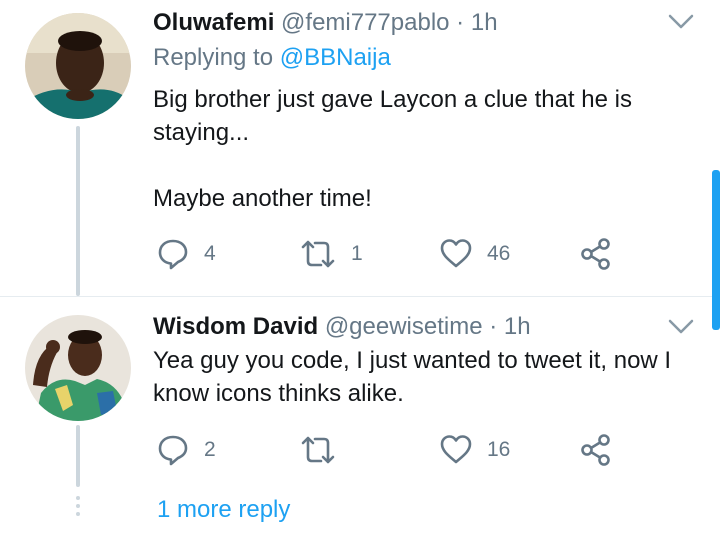 The height and width of the screenshot is (543, 720). I want to click on tweet-header: Wisdom David @geewisetime · 1h, so click(342, 327).